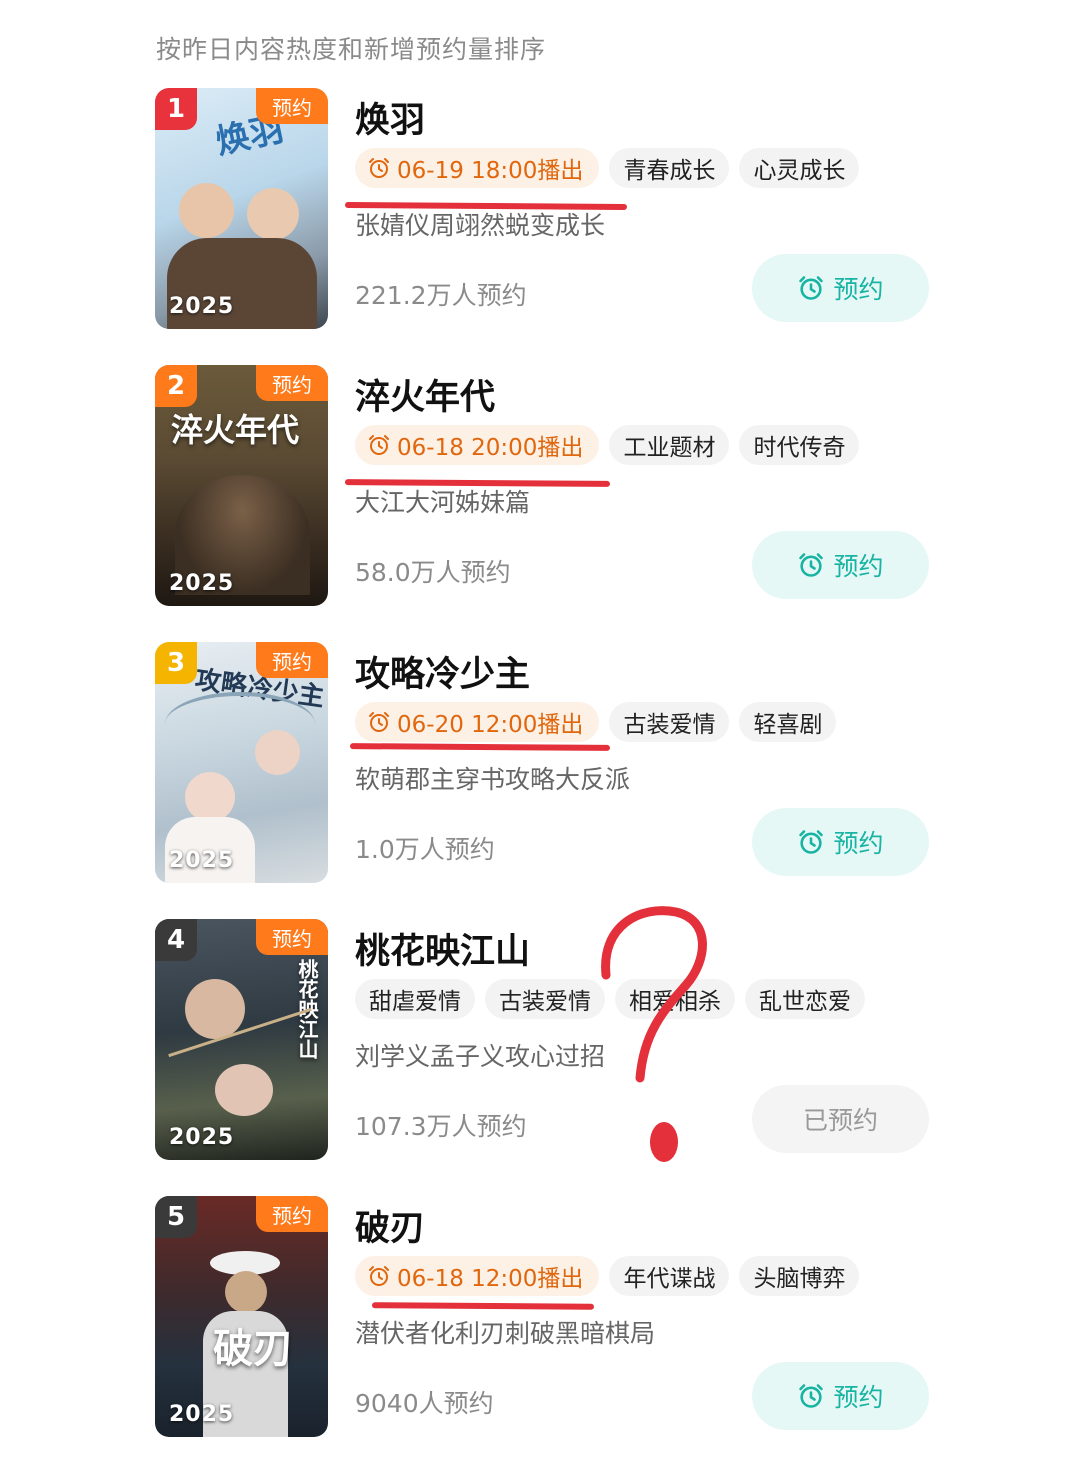 This screenshot has height=1483, width=1080. I want to click on show-description: 刘学义孟子义攻心过招, so click(480, 1056).